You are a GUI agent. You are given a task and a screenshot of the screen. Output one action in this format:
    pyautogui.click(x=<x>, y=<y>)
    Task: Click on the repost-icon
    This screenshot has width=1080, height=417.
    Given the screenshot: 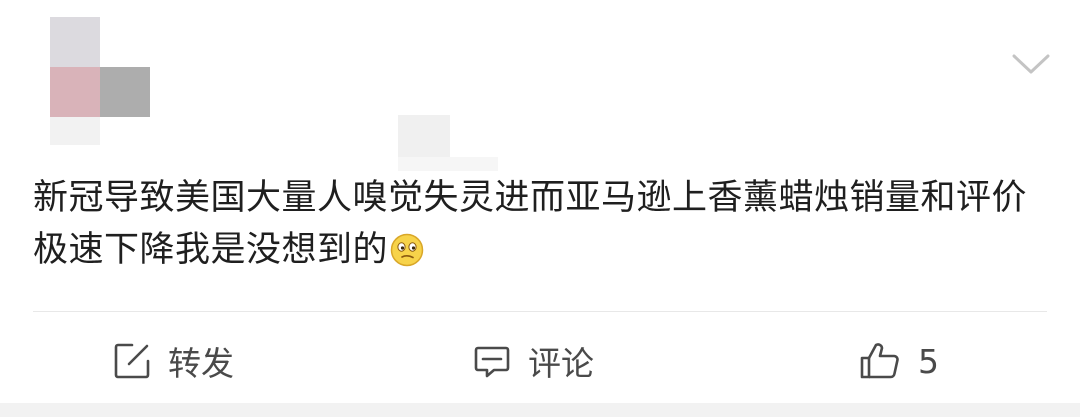 What is the action you would take?
    pyautogui.click(x=132, y=361)
    